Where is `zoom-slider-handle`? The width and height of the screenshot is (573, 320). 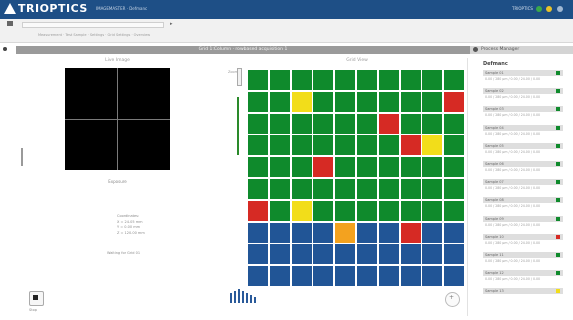
zoom-slider-handle is located at coordinates (239, 77).